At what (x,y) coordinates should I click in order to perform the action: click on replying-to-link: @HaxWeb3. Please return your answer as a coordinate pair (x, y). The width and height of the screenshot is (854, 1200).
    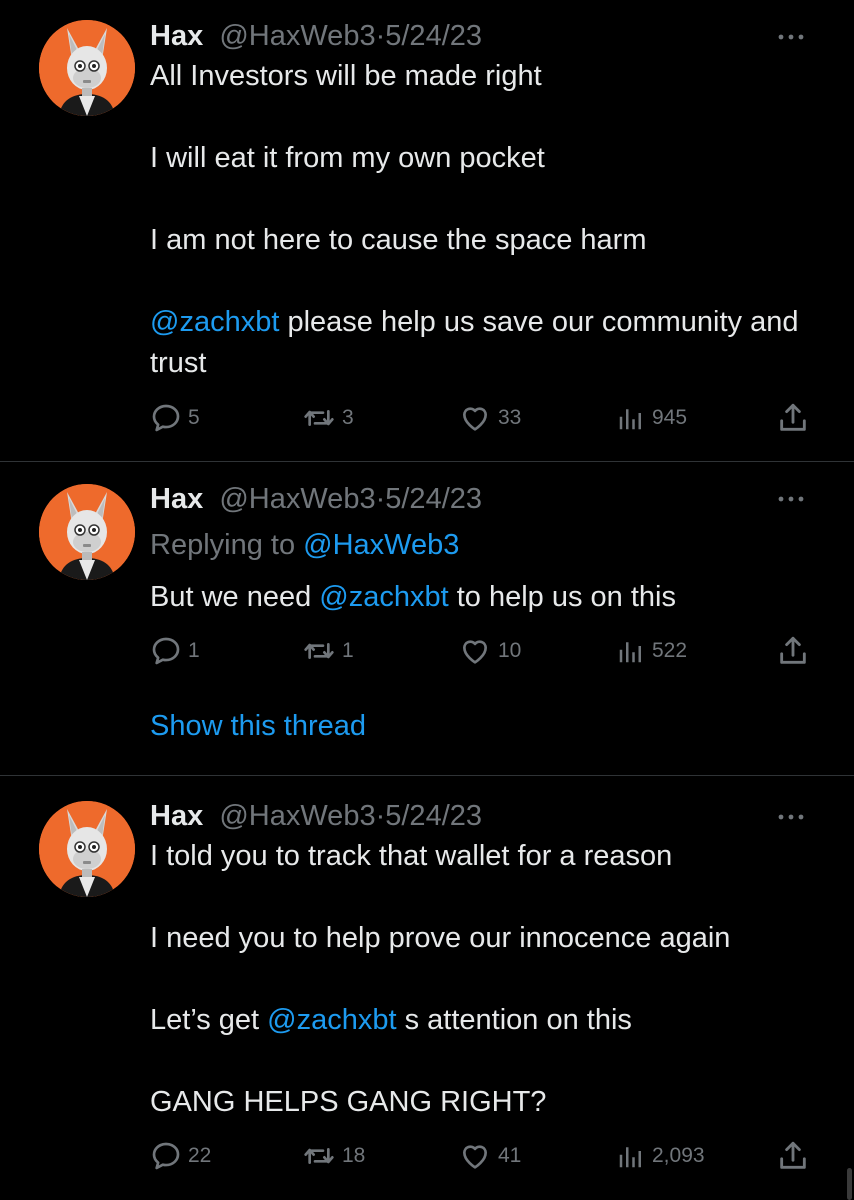
    Looking at the image, I should click on (381, 545).